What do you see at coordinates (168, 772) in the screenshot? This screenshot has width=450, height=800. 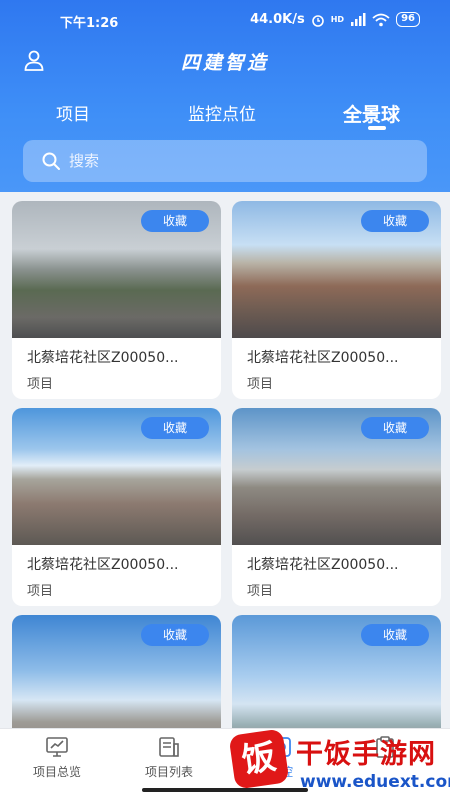 I see `nav-label: 项目列表` at bounding box center [168, 772].